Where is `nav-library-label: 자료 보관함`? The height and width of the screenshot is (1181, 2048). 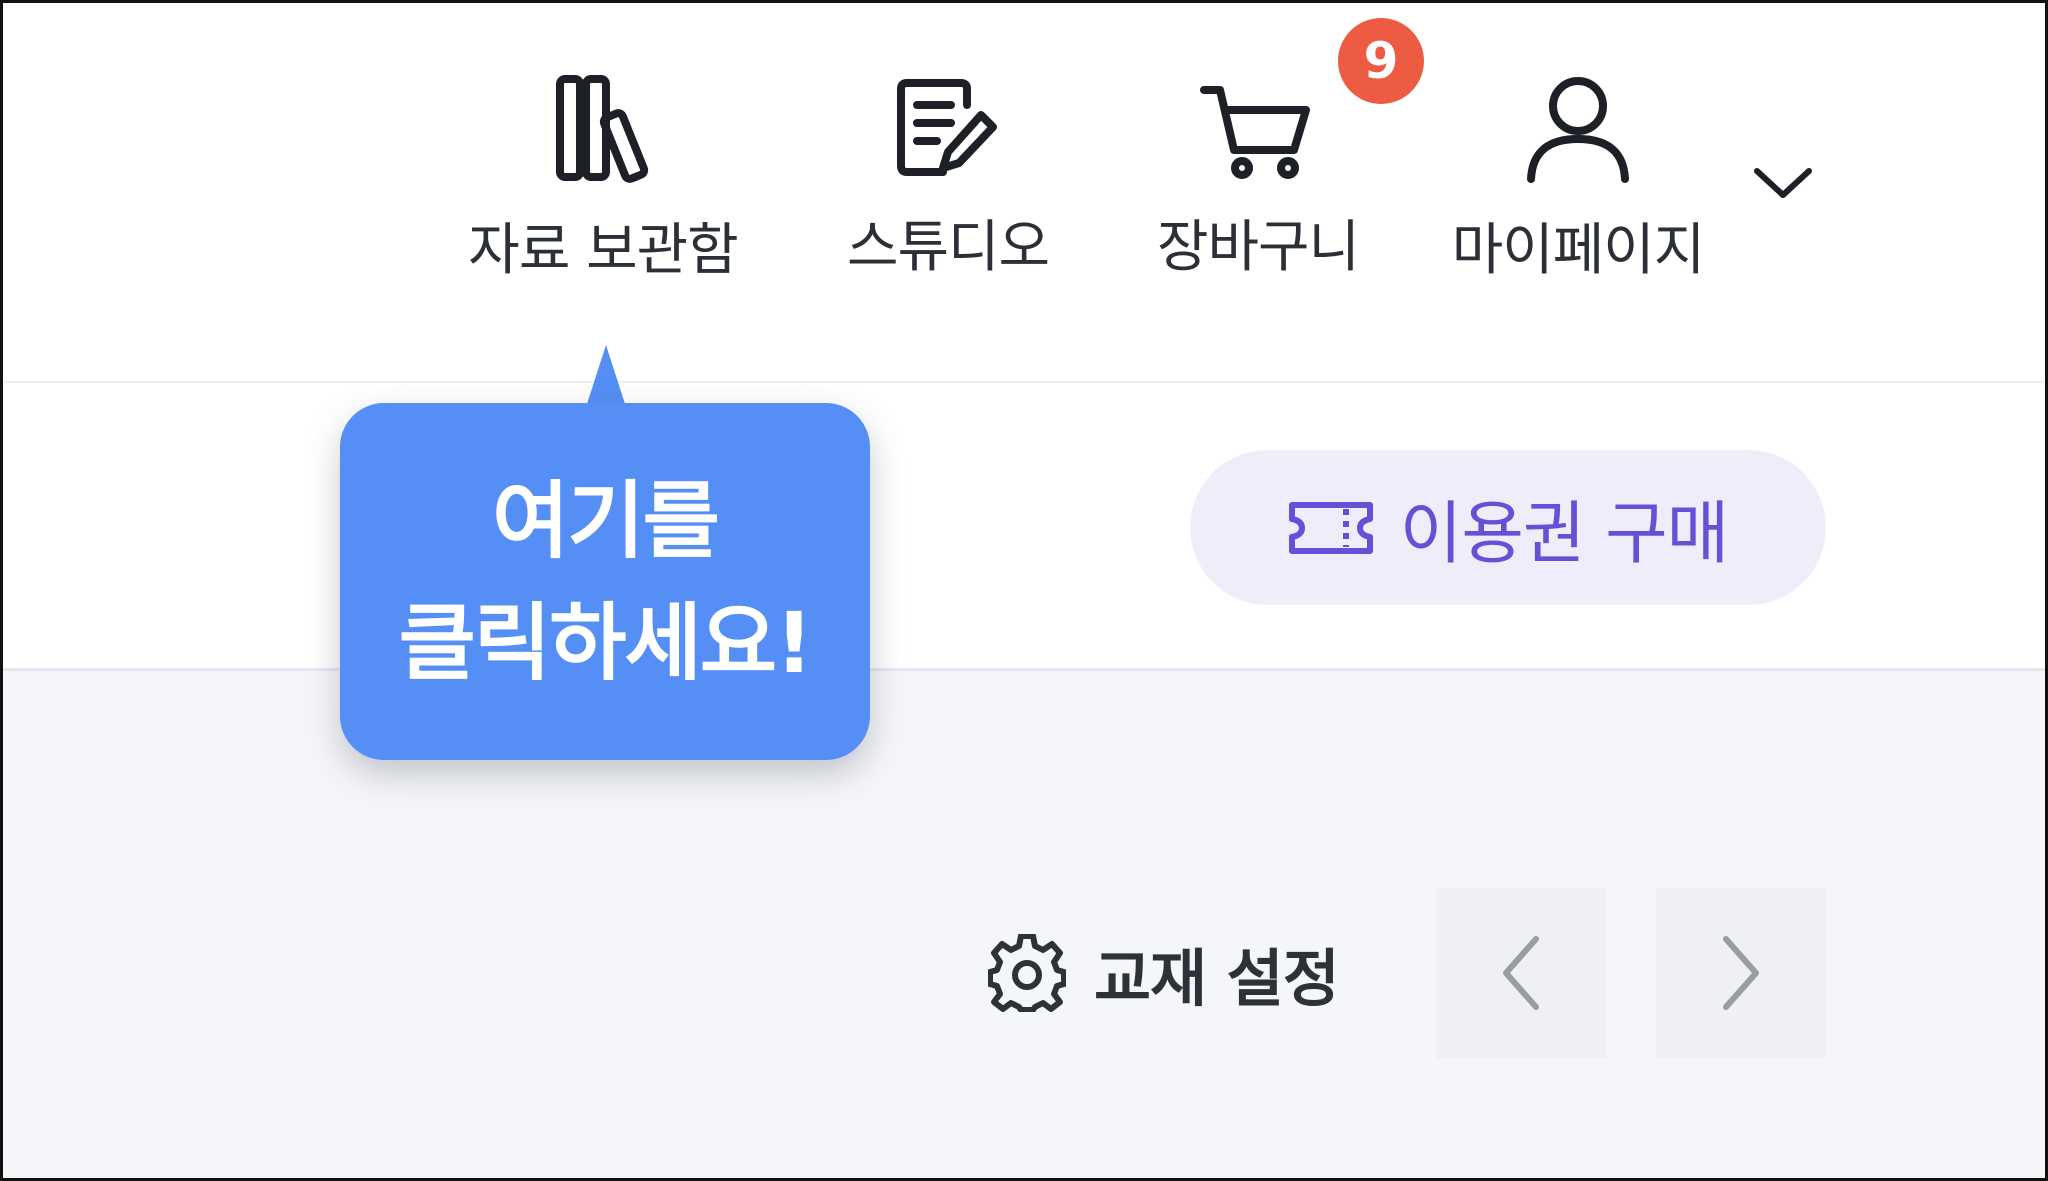 nav-library-label: 자료 보관함 is located at coordinates (603, 250).